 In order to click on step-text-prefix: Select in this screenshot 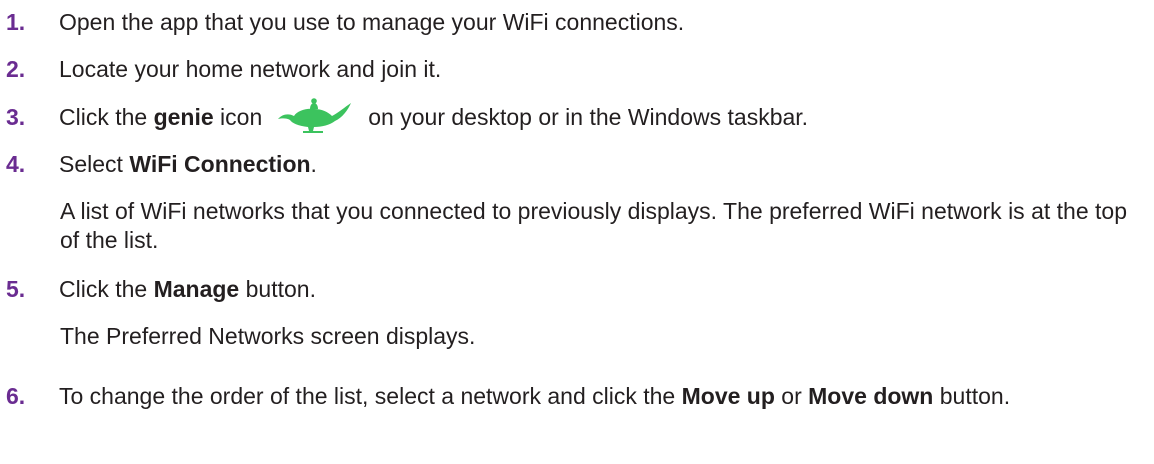, I will do `click(94, 164)`.